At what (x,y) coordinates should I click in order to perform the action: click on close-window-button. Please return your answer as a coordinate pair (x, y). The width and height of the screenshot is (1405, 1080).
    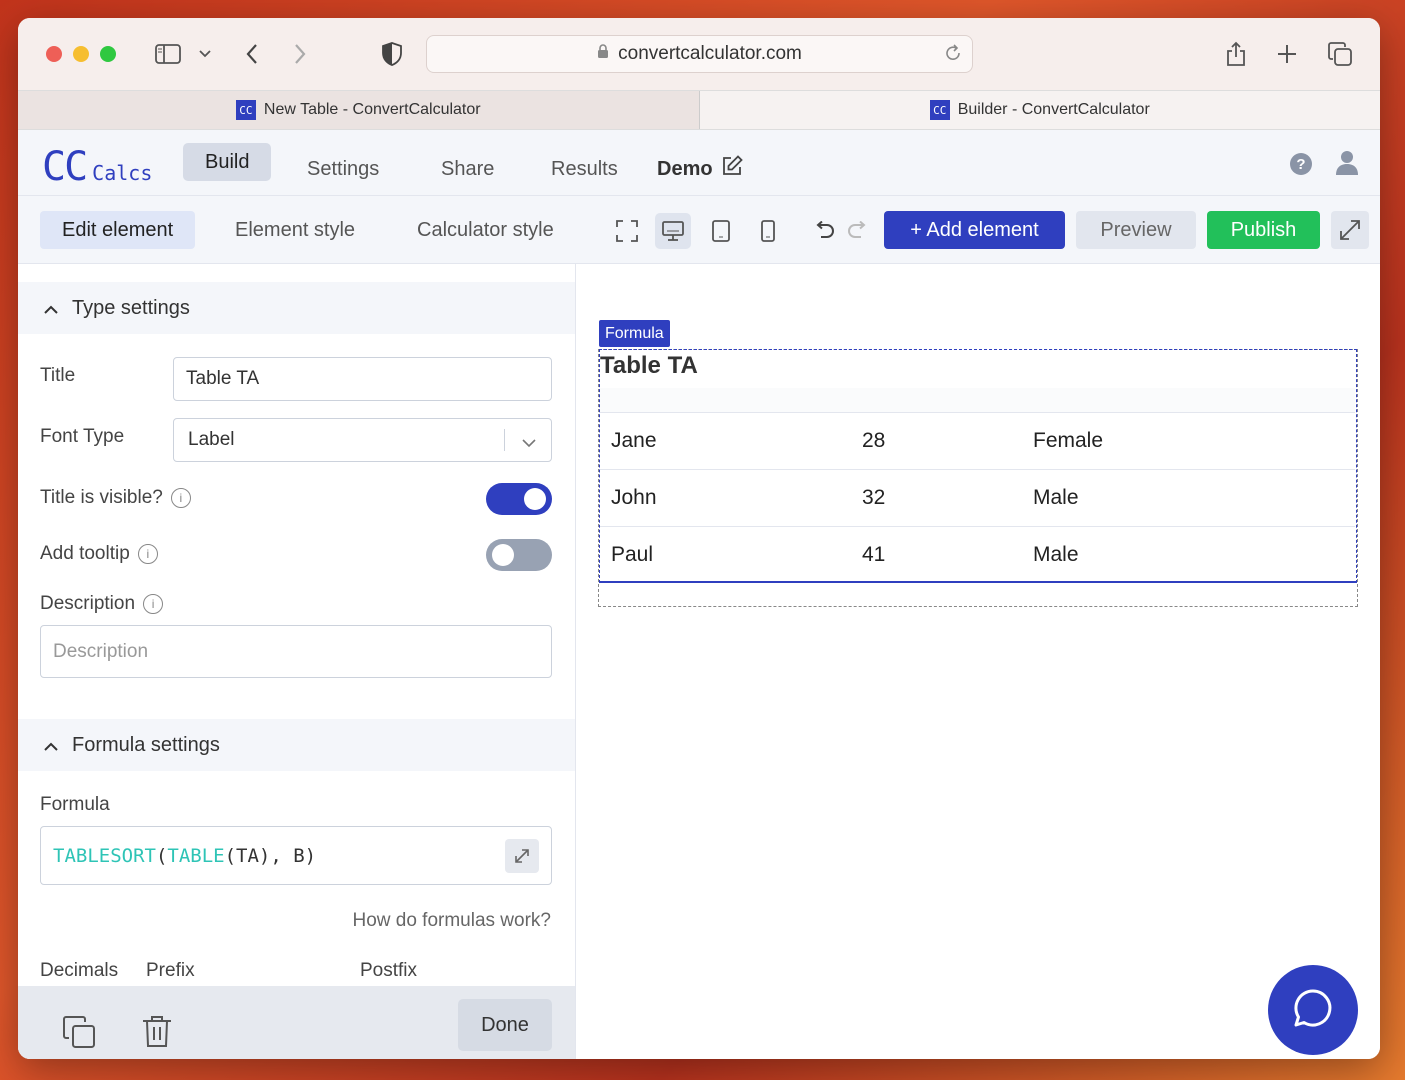
    Looking at the image, I should click on (54, 54).